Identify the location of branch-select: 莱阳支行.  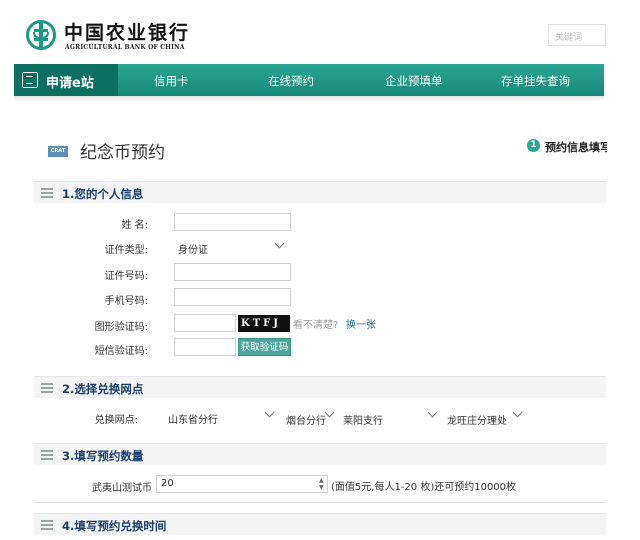
(363, 419).